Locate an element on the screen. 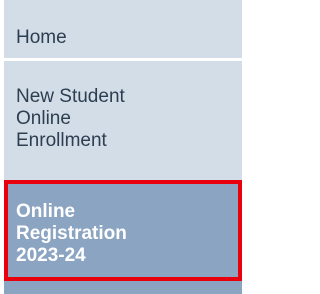 The height and width of the screenshot is (294, 320). nav-item-label-line: 2023-24 is located at coordinates (51, 255).